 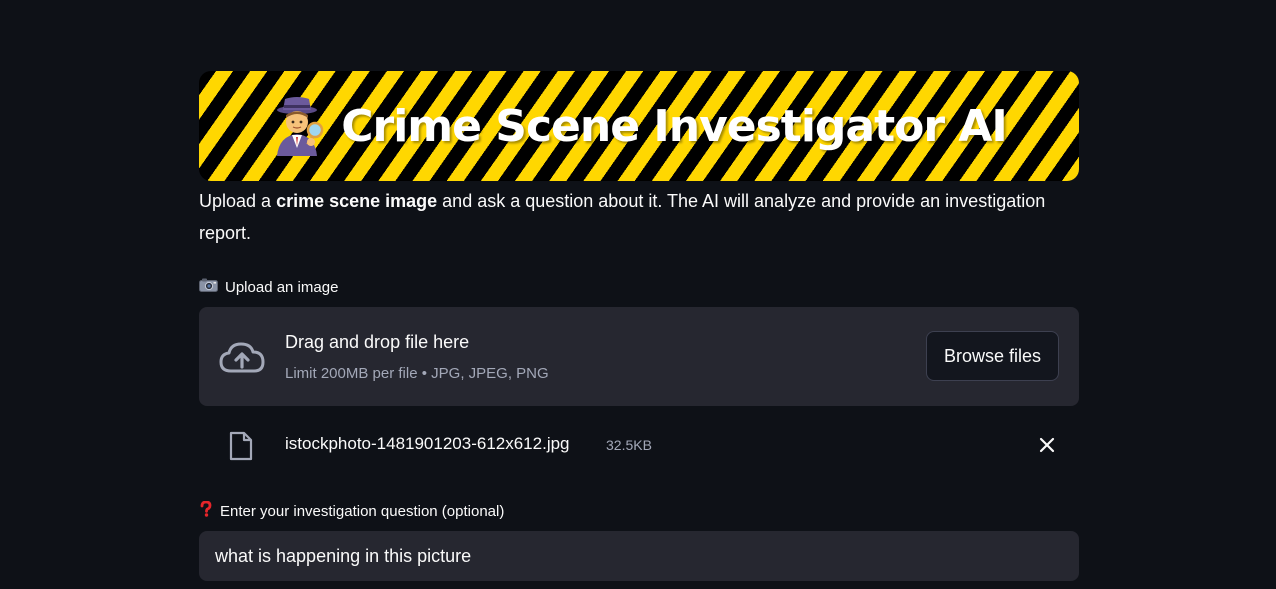 I want to click on cloud-upload-icon, so click(x=242, y=359).